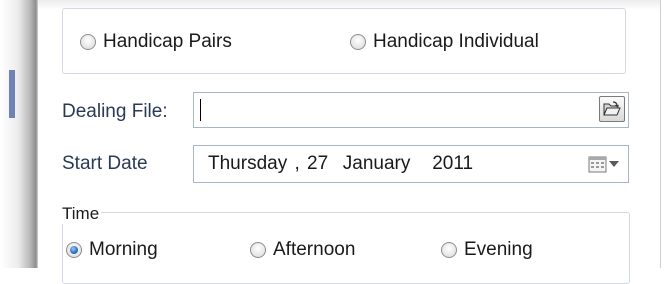 This screenshot has height=284, width=670. I want to click on radio-label: Afternoon, so click(314, 249).